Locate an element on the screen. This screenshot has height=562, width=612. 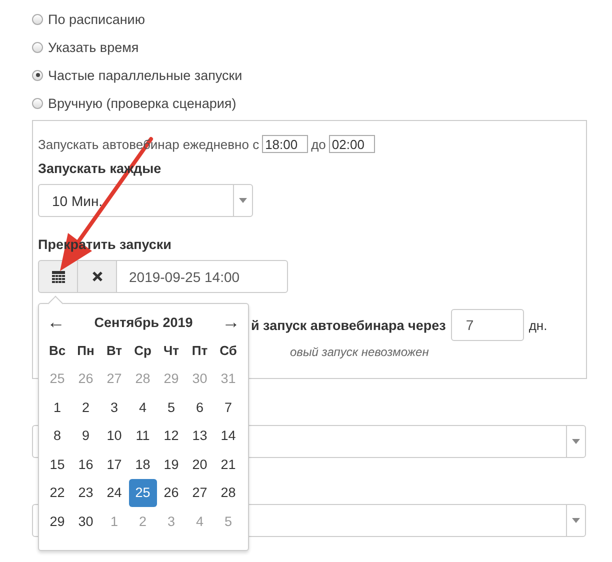
time-field: 18:00 is located at coordinates (285, 144).